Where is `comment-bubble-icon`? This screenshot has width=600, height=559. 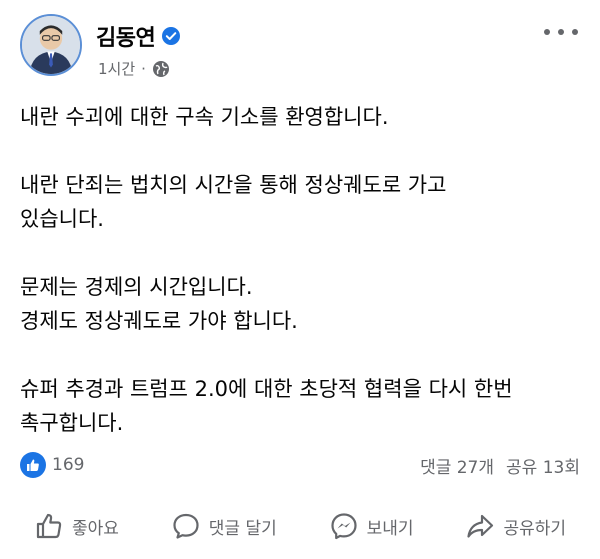
comment-bubble-icon is located at coordinates (186, 526).